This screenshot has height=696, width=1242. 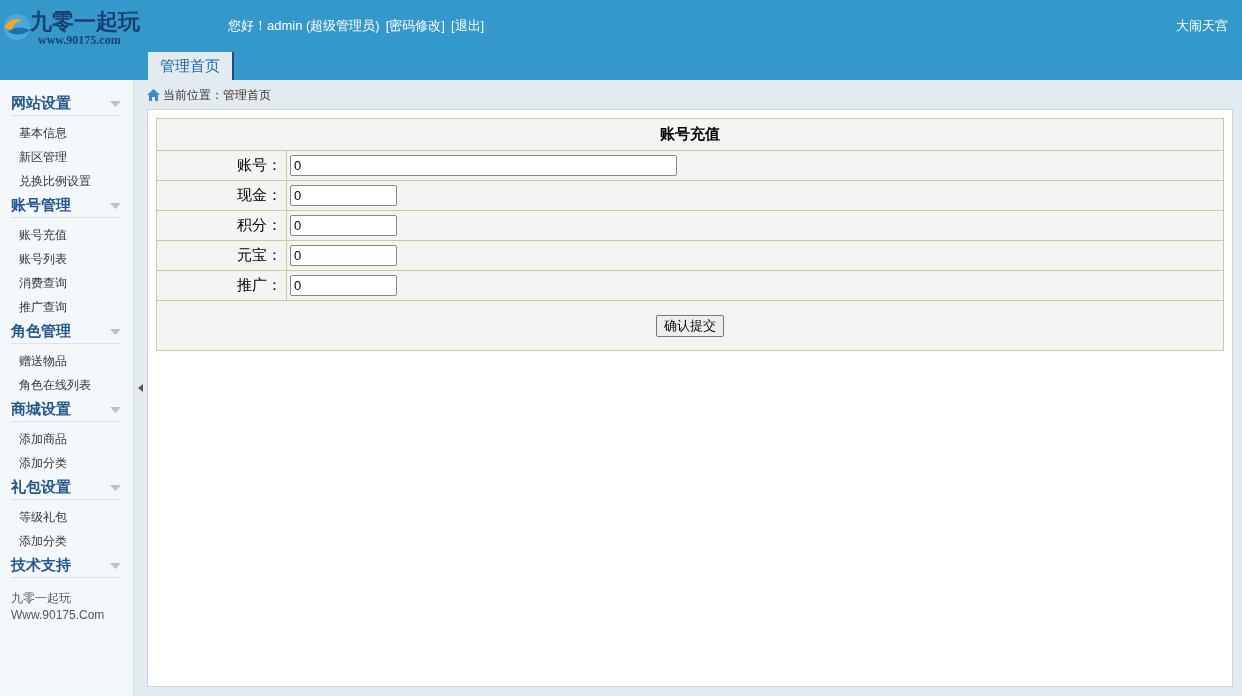 What do you see at coordinates (41, 598) in the screenshot?
I see `sidebar-footer-text: 九零一起玩` at bounding box center [41, 598].